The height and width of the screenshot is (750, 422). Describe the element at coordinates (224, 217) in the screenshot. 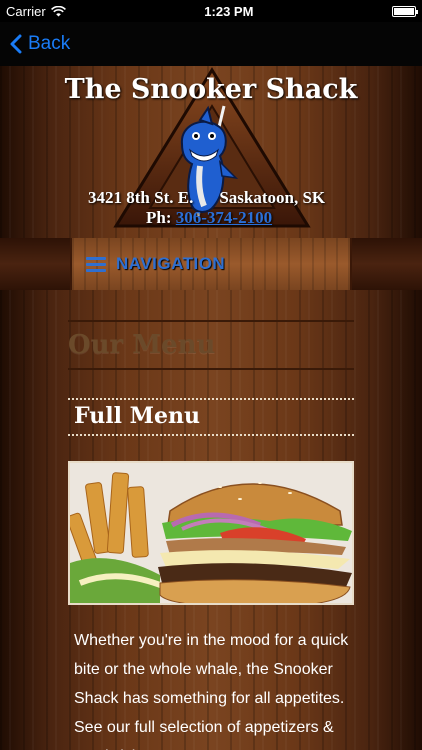

I see `phone-link: 306-374-2100` at that location.